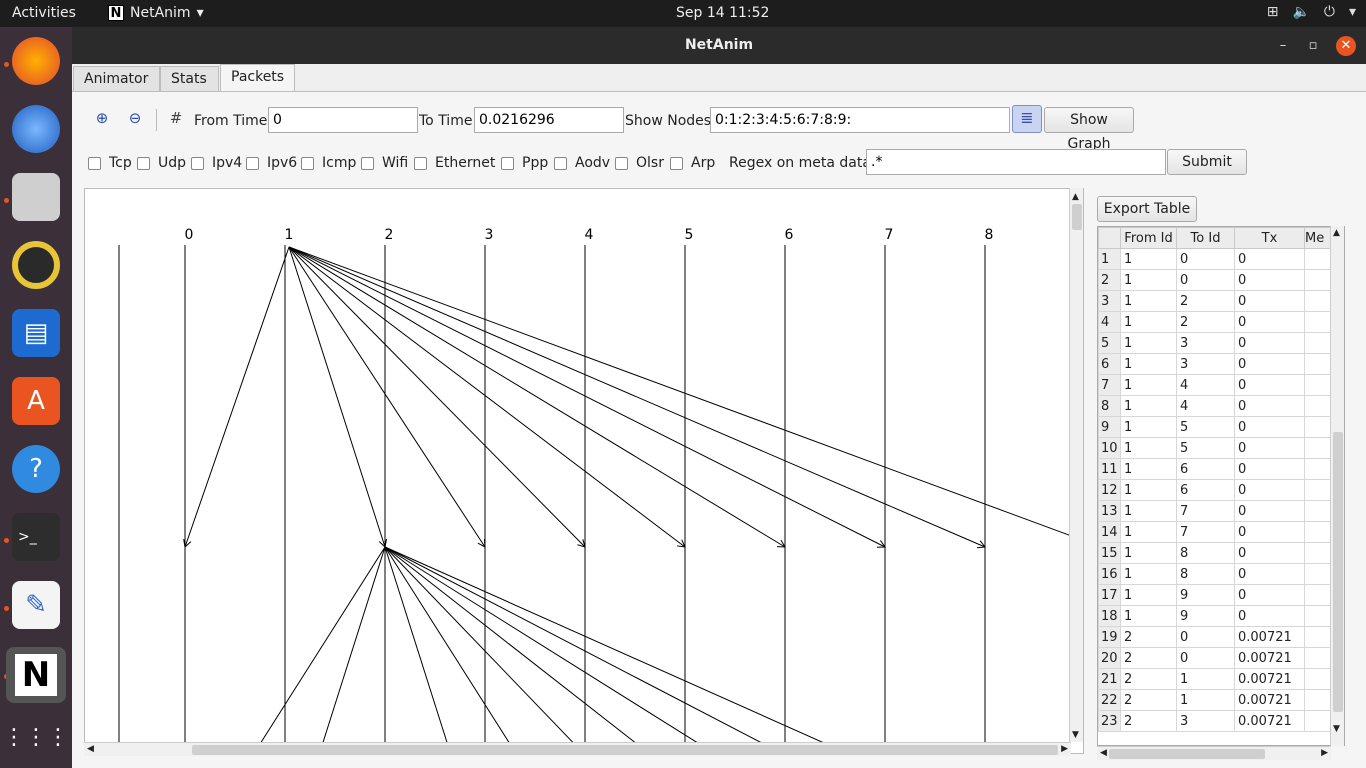 The width and height of the screenshot is (1366, 768). I want to click on from-time-label: From Time, so click(231, 121).